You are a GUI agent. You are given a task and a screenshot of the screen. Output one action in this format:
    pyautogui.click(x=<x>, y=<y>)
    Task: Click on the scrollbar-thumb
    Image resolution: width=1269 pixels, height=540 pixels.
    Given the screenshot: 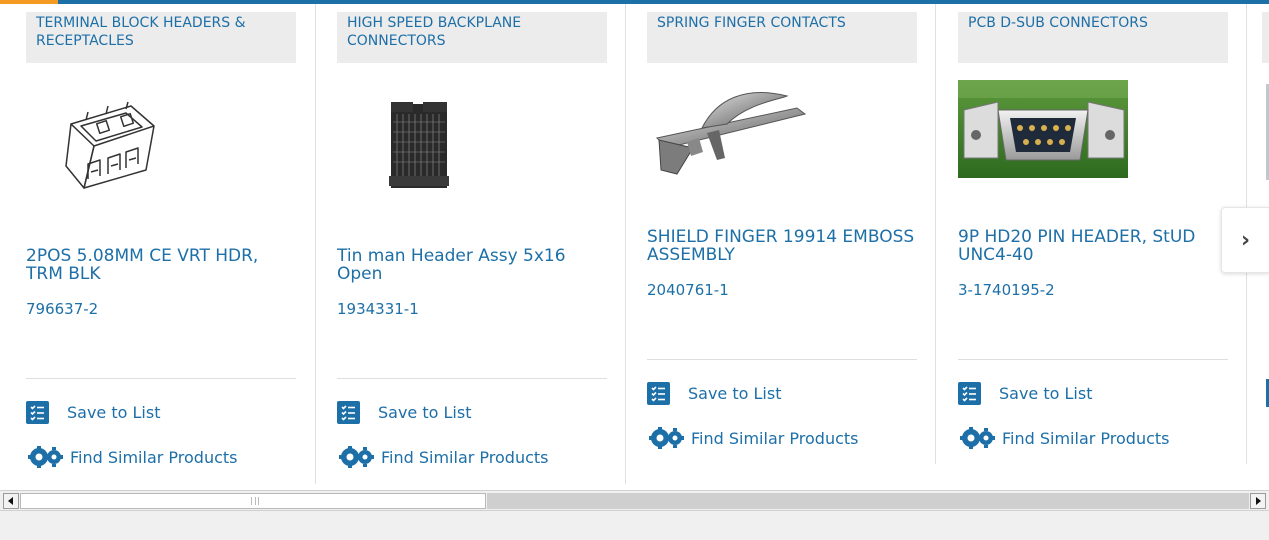 What is the action you would take?
    pyautogui.click(x=253, y=501)
    